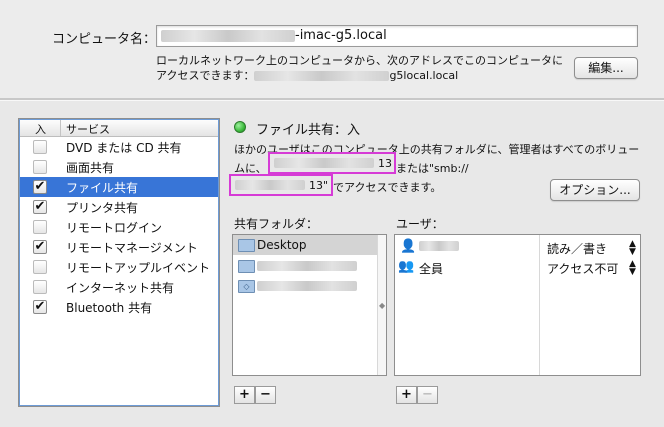  I want to click on sharing-status-title: ファイル共有：入, so click(308, 130).